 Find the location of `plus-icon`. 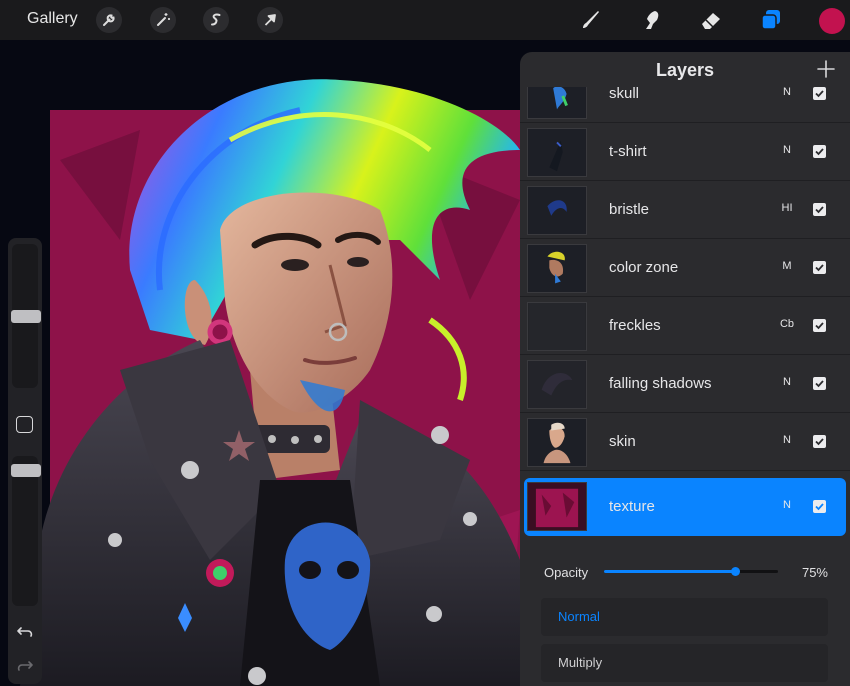

plus-icon is located at coordinates (826, 69).